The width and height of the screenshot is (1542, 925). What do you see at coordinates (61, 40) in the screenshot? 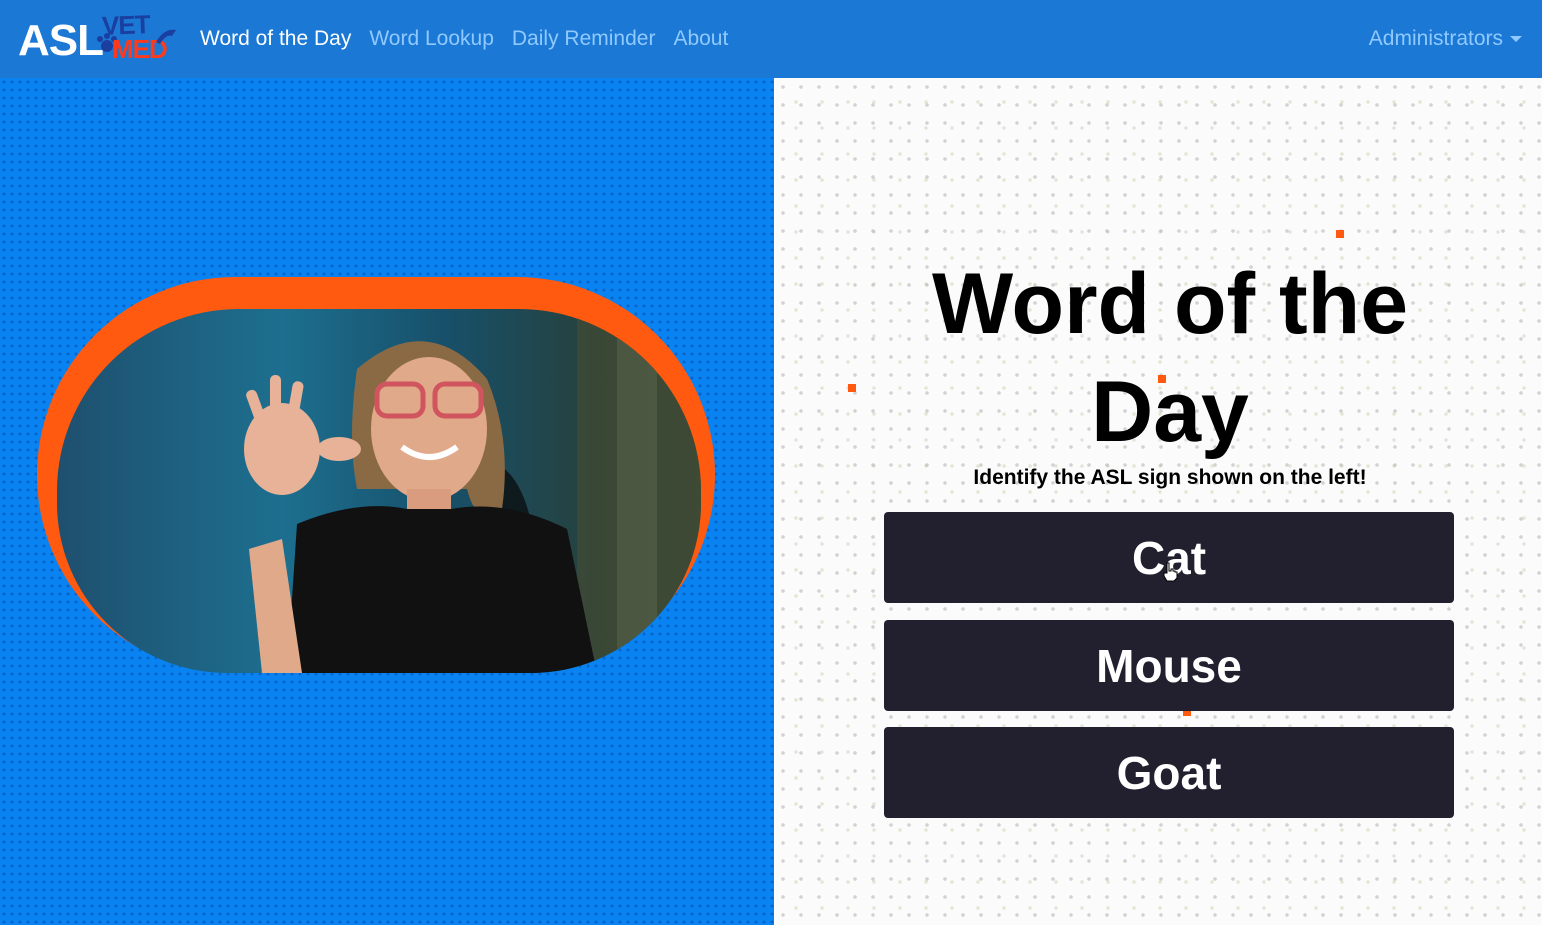
I see `logo-asl-text: ASL` at bounding box center [61, 40].